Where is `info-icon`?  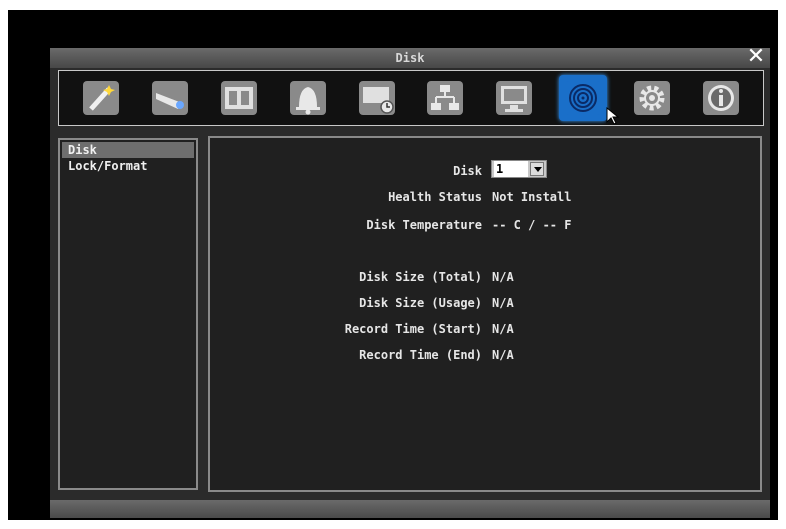 info-icon is located at coordinates (720, 98).